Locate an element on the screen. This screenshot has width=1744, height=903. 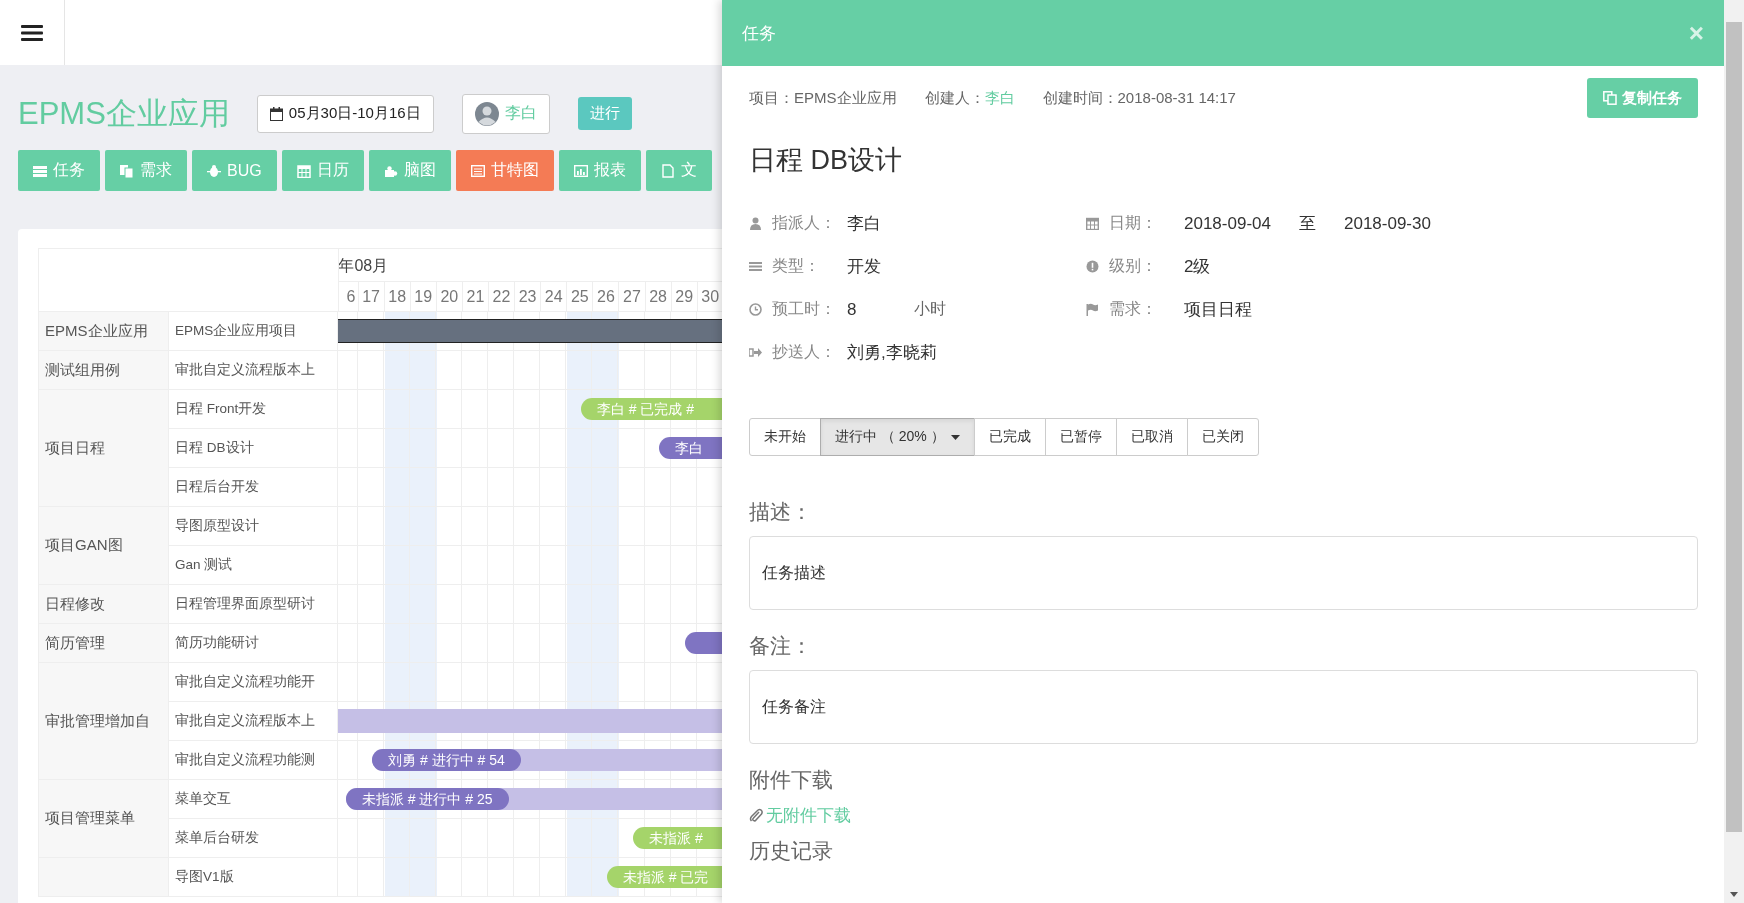
view-tab: 需求 is located at coordinates (146, 170).